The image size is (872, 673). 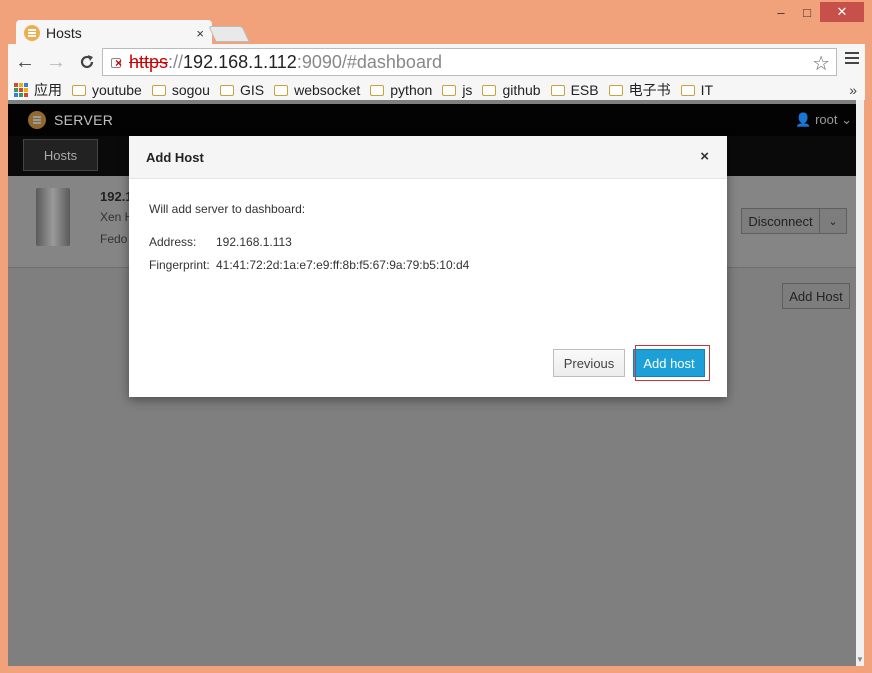 I want to click on bookmark-folder: websocket, so click(x=317, y=90).